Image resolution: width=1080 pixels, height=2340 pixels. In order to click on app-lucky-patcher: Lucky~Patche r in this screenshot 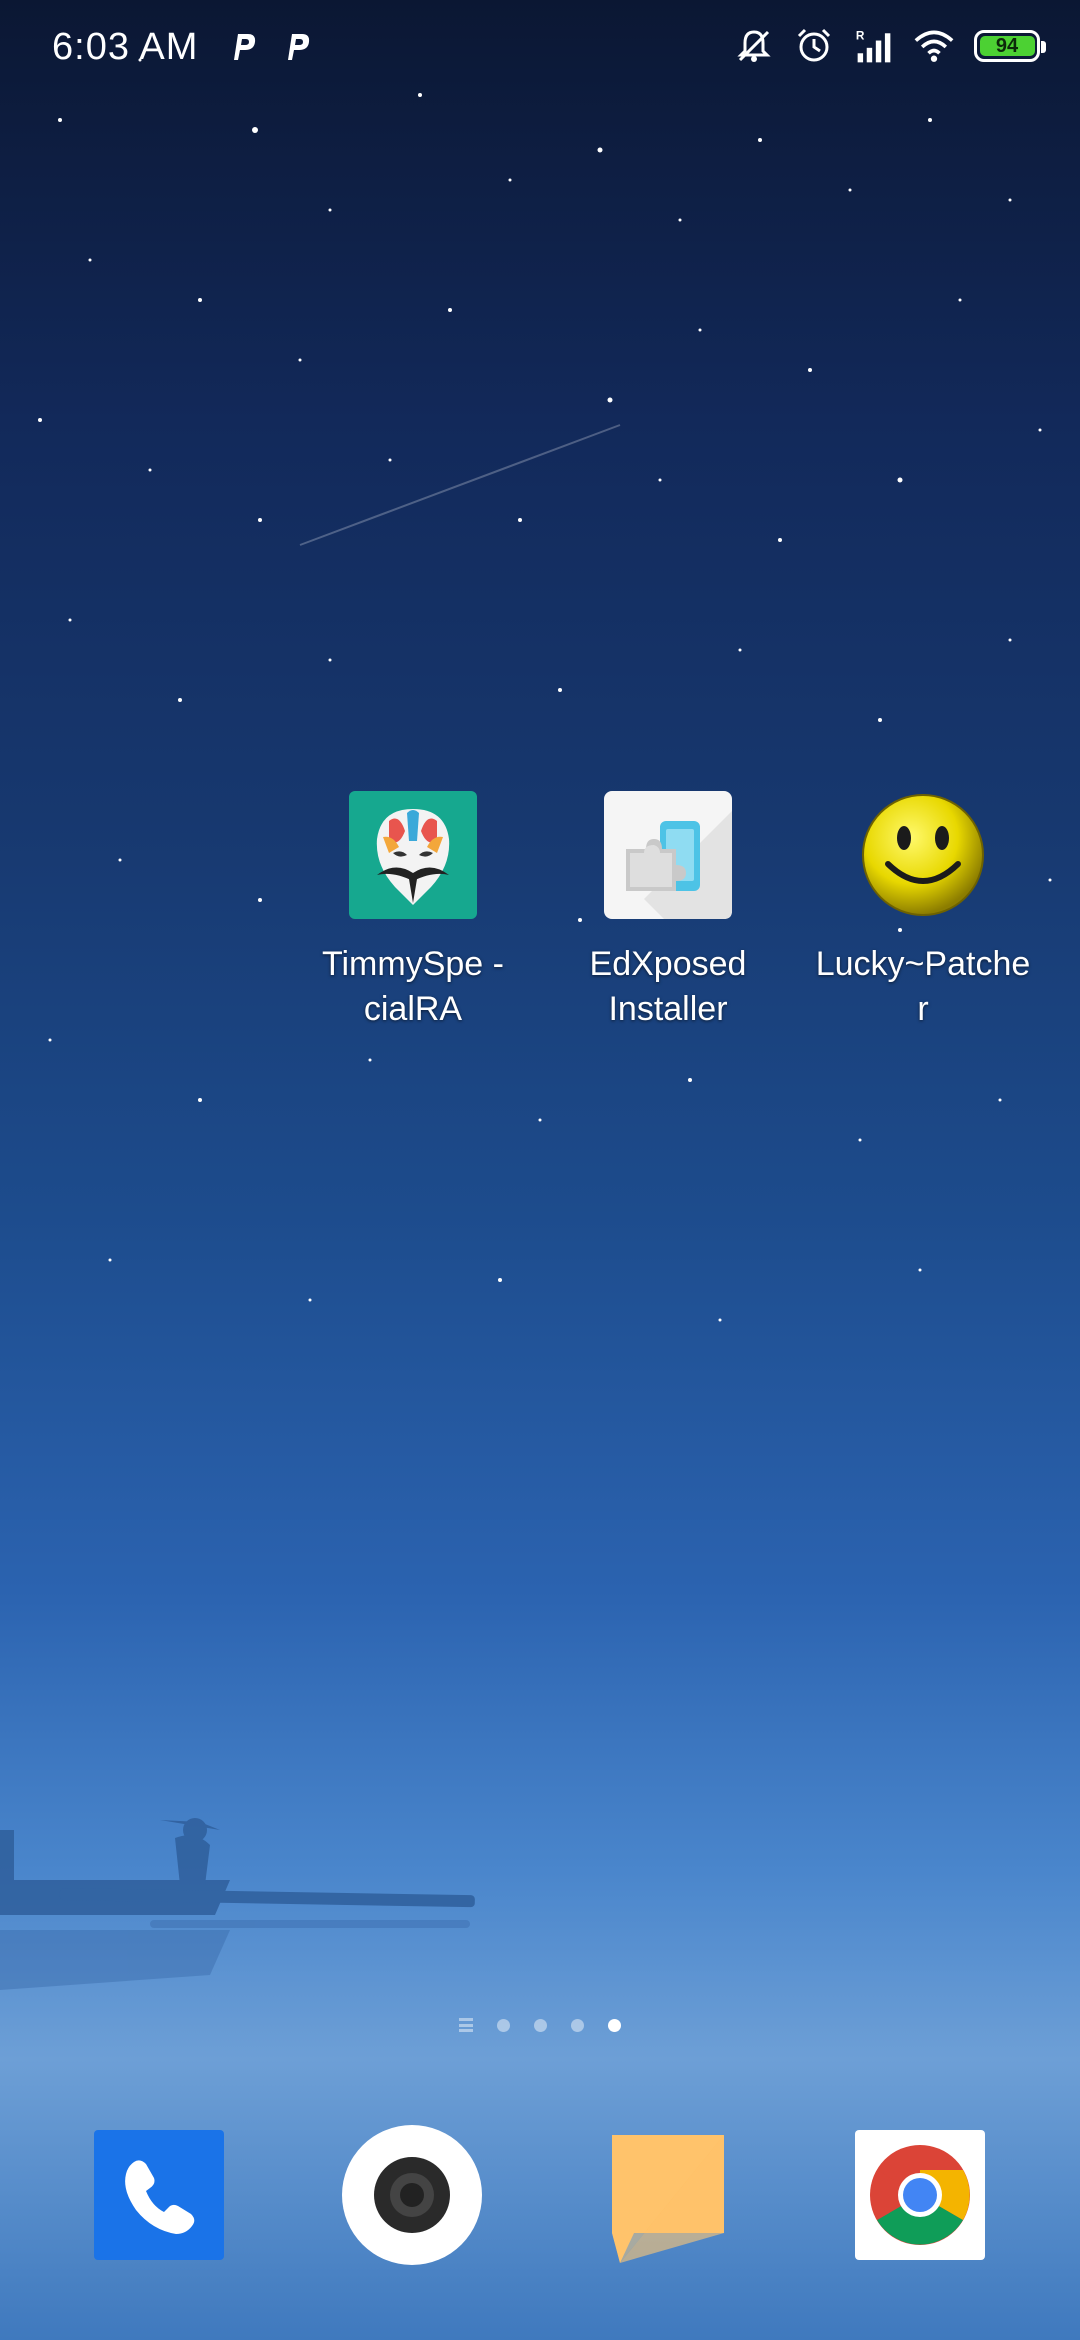, I will do `click(923, 911)`.